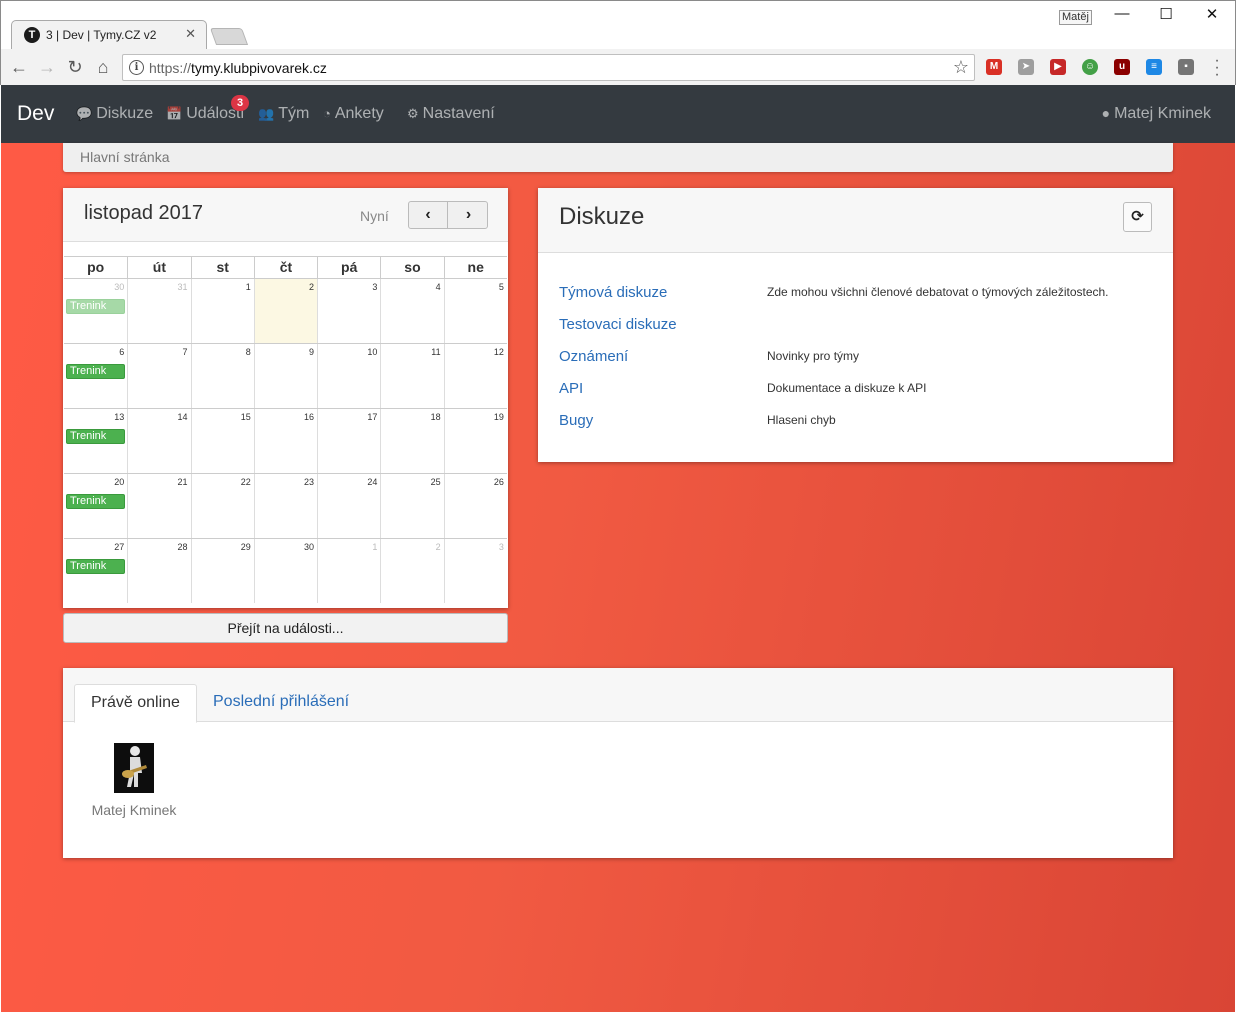  I want to click on calendar-day: 5, so click(475, 311).